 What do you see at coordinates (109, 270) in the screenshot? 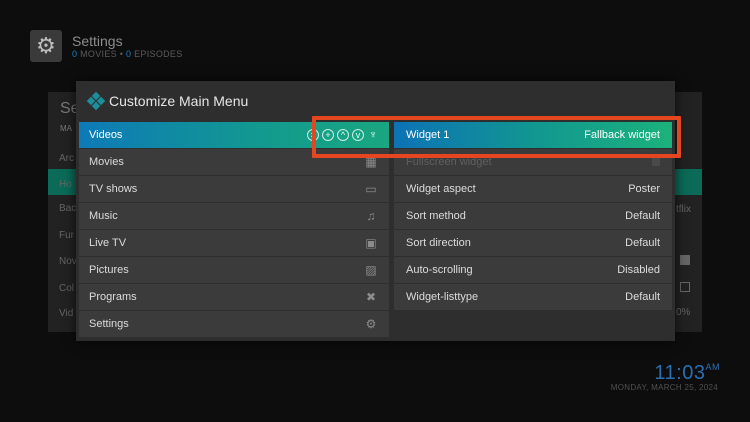
I see `menu-item-label: Pictures` at bounding box center [109, 270].